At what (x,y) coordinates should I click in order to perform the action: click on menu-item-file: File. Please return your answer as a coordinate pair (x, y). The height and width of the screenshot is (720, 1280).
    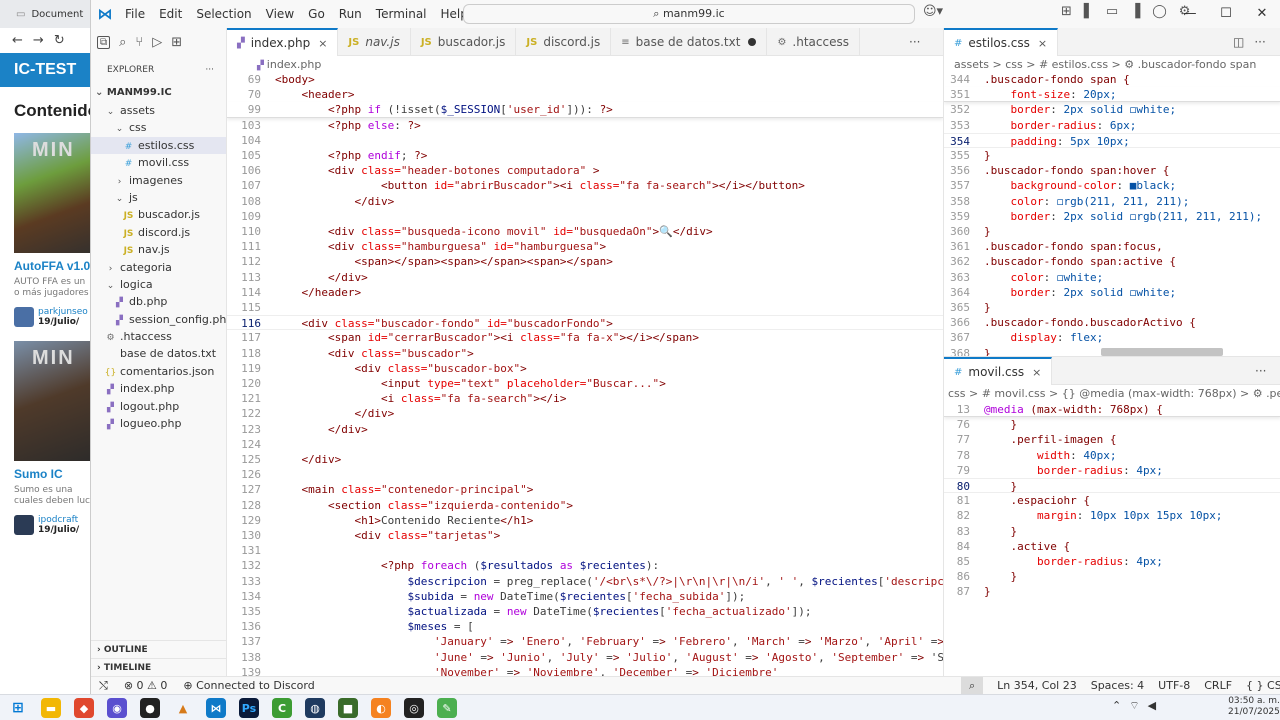
    Looking at the image, I should click on (135, 14).